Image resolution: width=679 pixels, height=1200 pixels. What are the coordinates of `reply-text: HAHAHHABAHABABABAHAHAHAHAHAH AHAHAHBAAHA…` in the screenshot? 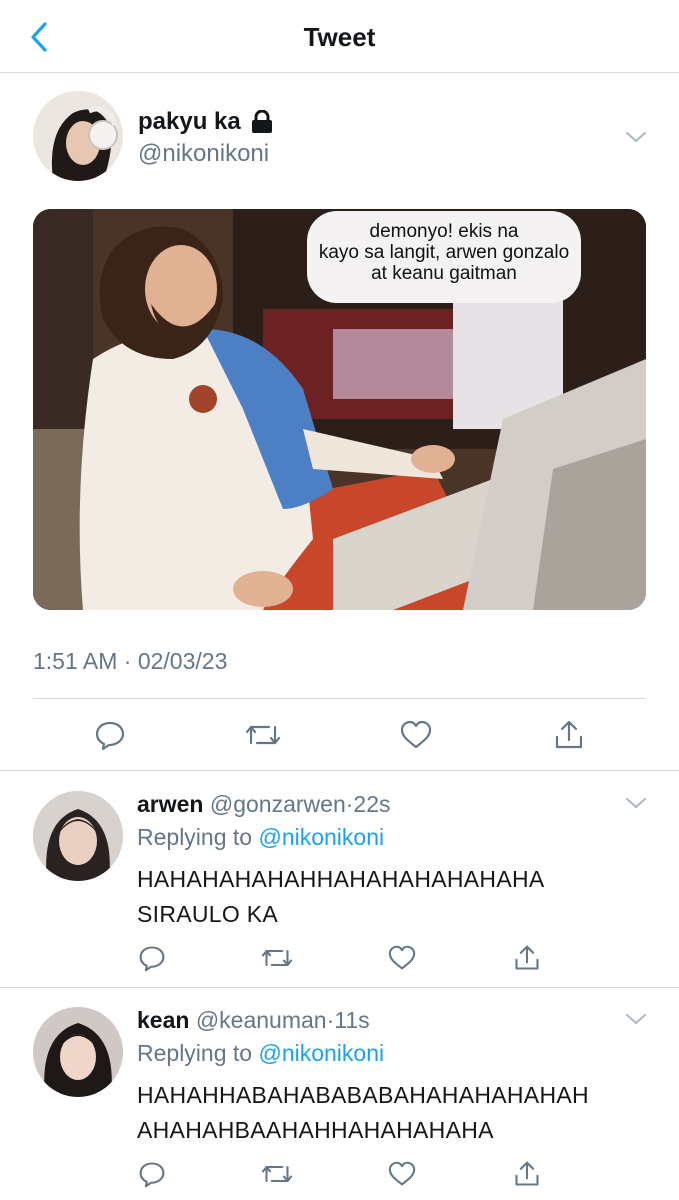 It's located at (363, 1113).